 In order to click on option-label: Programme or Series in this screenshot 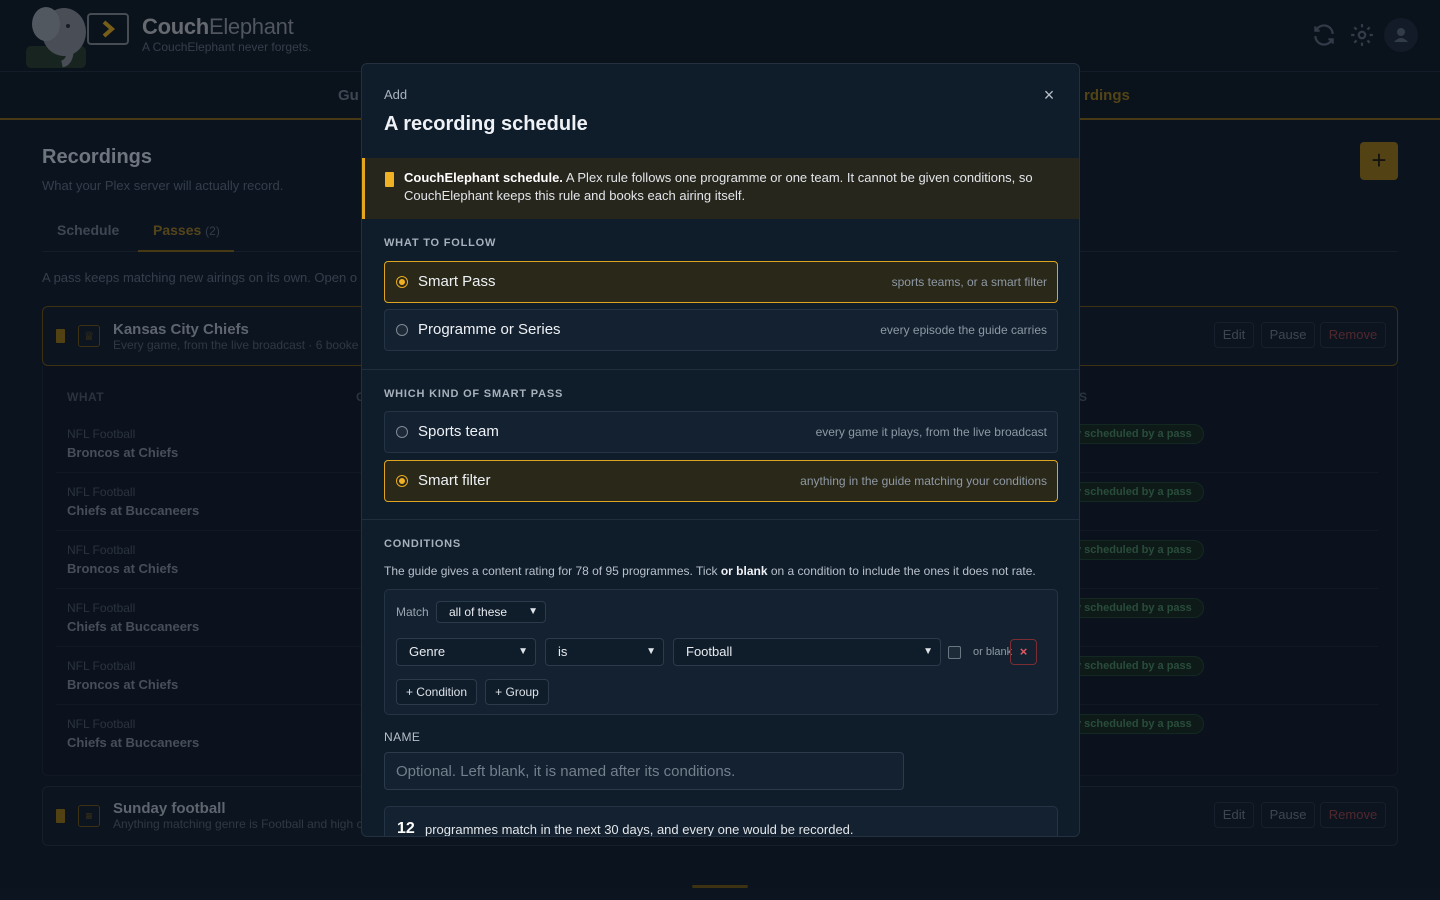, I will do `click(489, 329)`.